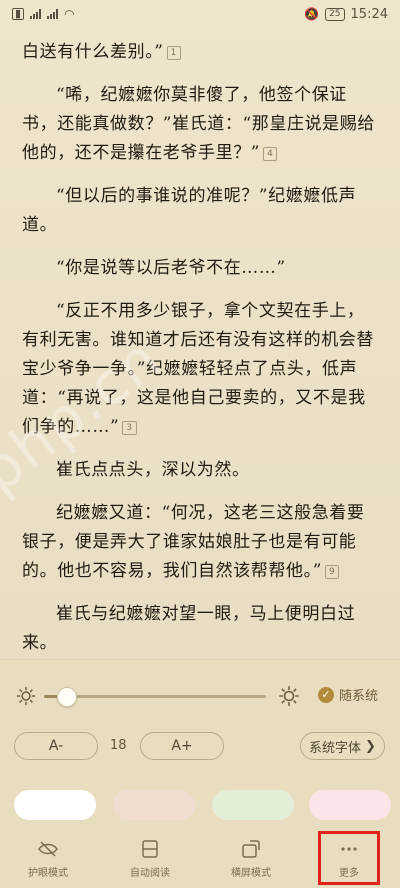  I want to click on font-increase-button: A+, so click(182, 746).